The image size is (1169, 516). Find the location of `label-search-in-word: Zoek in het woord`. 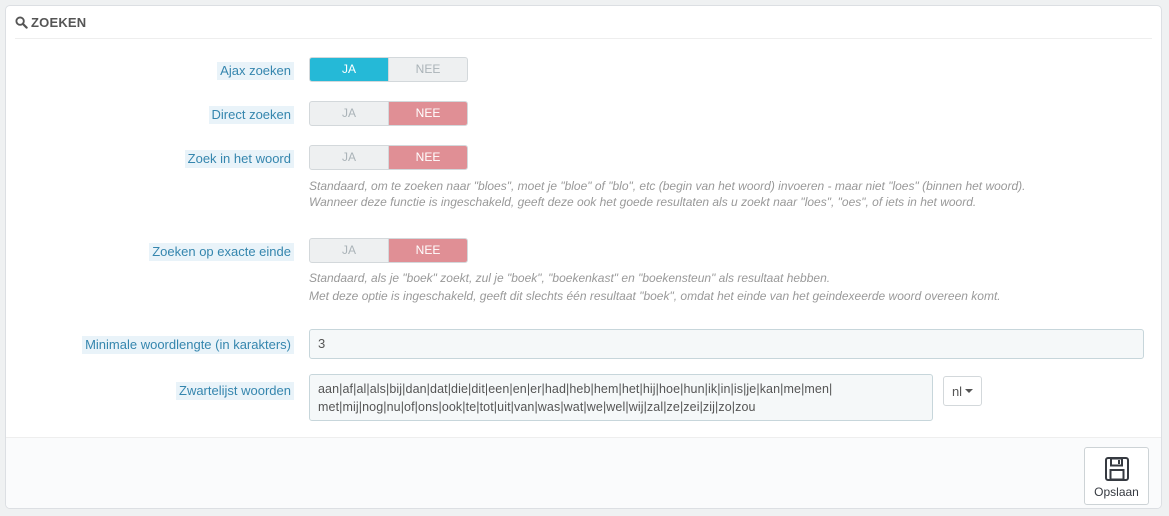

label-search-in-word: Zoek in het woord is located at coordinates (239, 159).